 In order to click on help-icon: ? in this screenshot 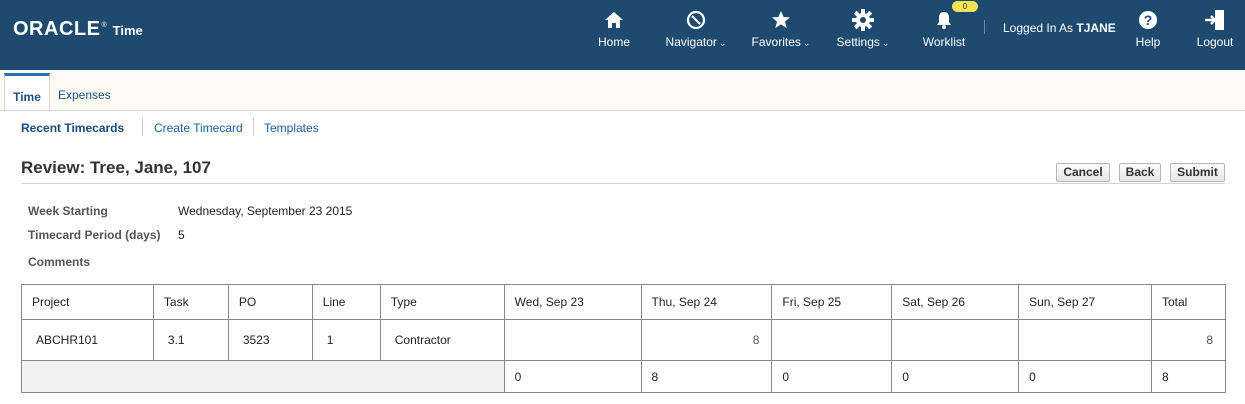, I will do `click(1148, 20)`.